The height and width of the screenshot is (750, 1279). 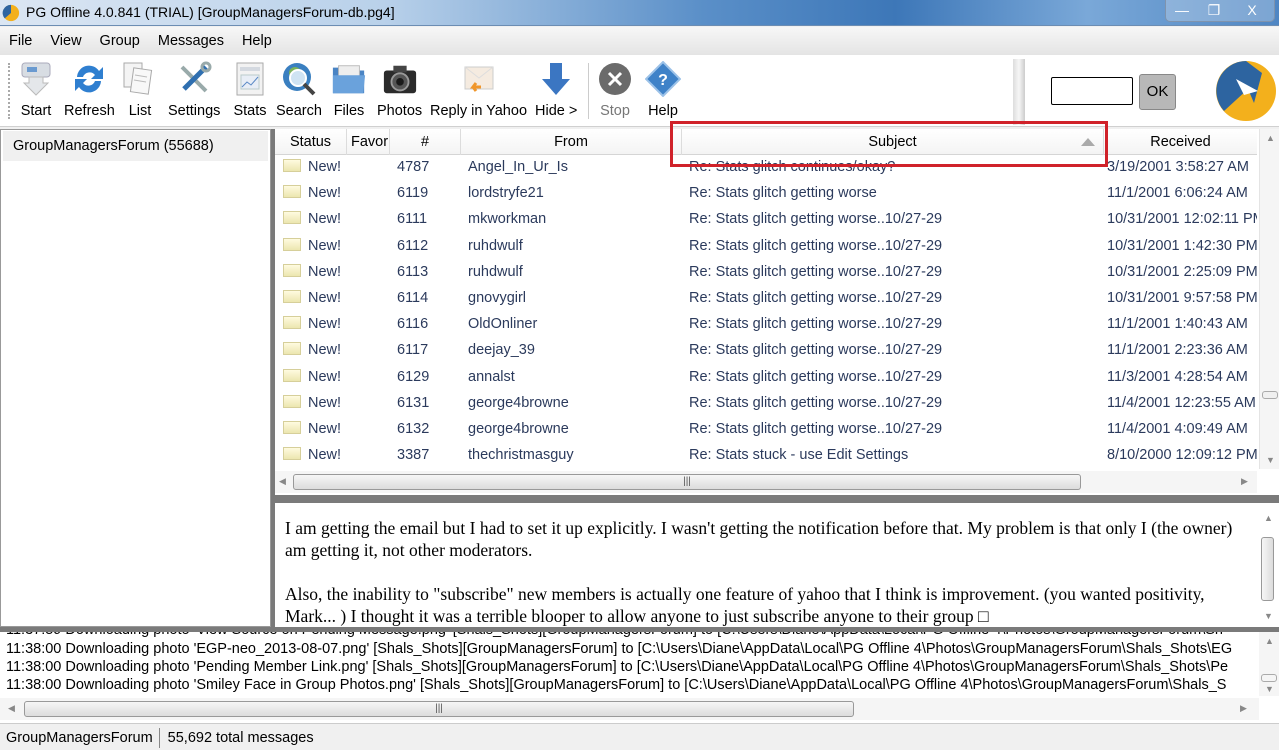 I want to click on cell-received: 11/1/2001 6:06:24 AM, so click(x=1177, y=193).